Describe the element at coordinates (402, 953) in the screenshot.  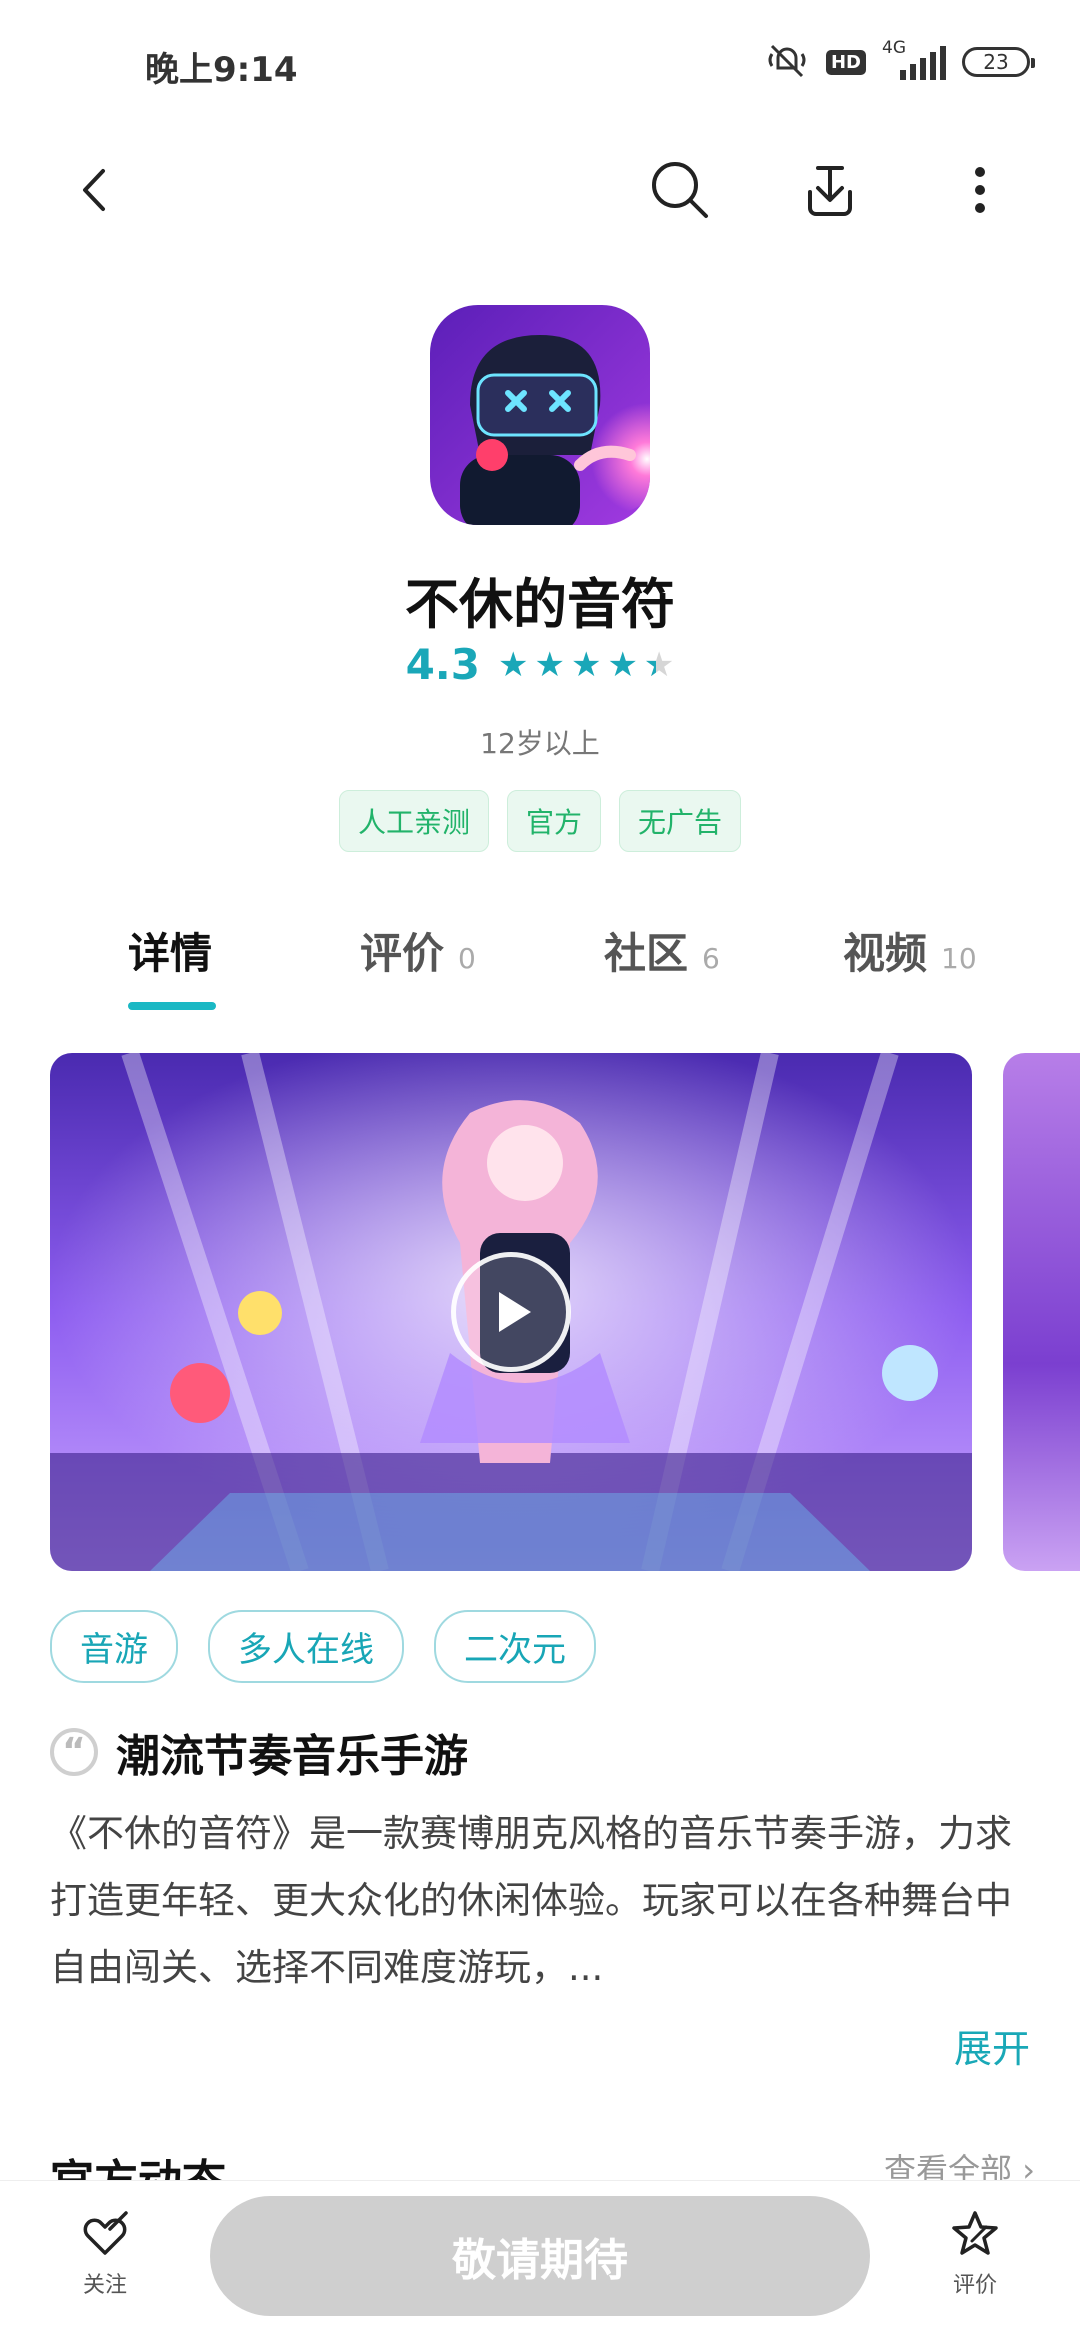
I see `tab-label: 评价` at that location.